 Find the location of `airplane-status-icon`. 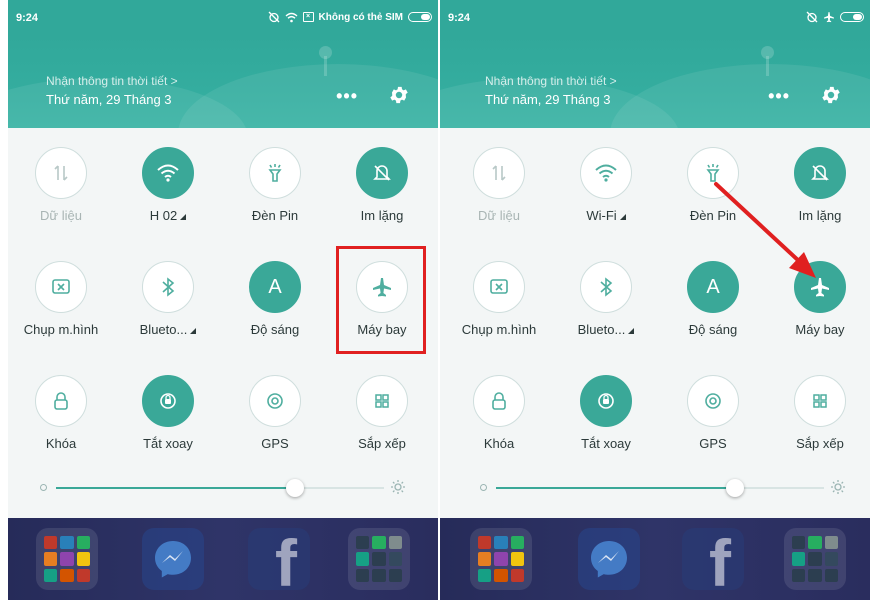

airplane-status-icon is located at coordinates (829, 17).